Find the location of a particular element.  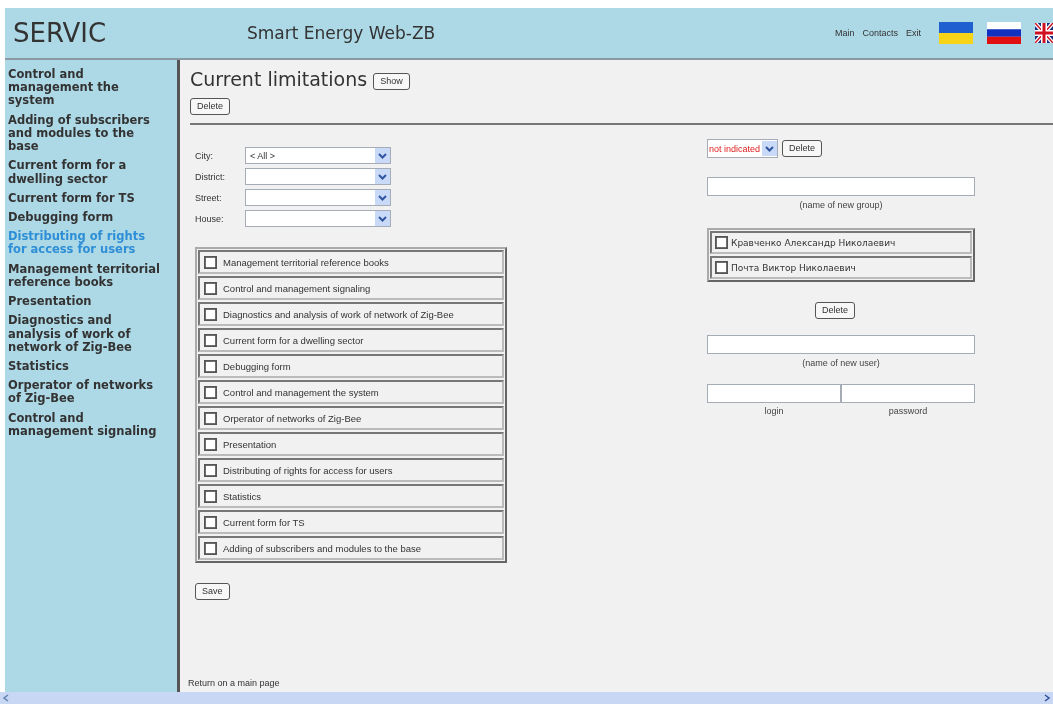

field-label: Street: is located at coordinates (209, 197).